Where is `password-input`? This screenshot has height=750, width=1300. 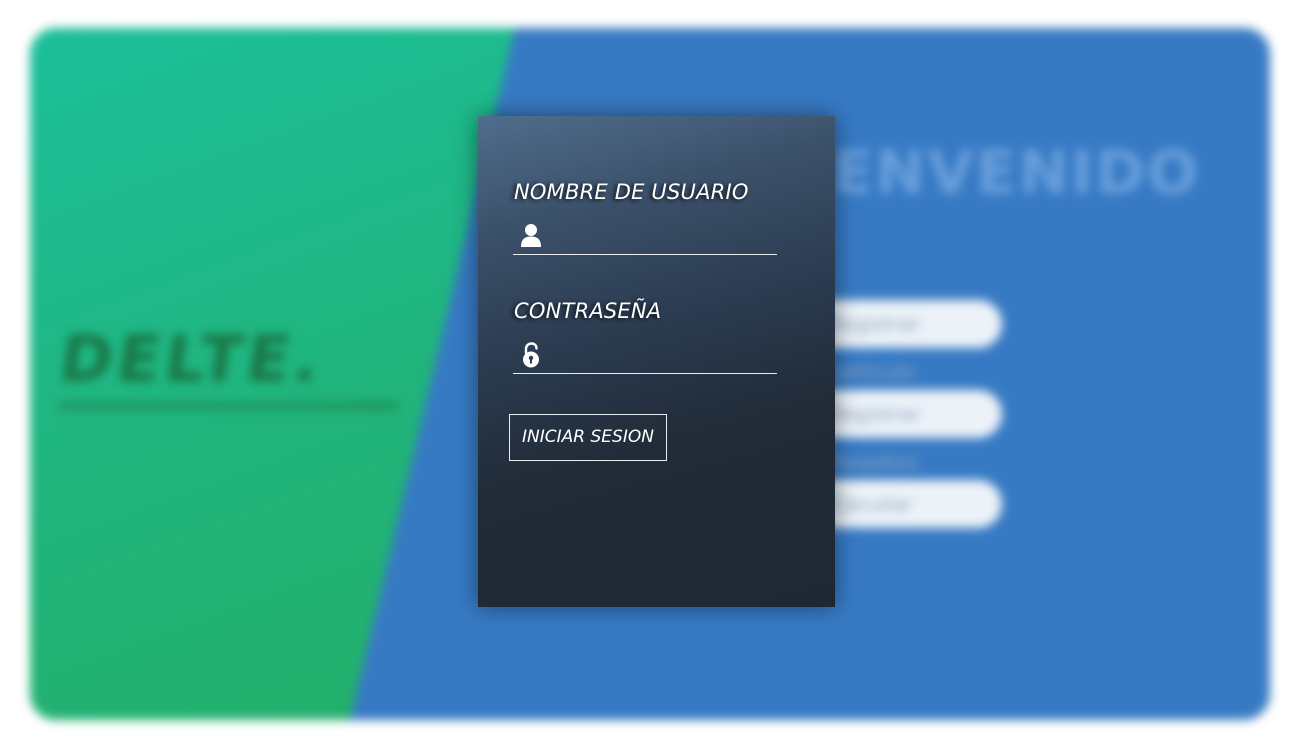 password-input is located at coordinates (661, 355).